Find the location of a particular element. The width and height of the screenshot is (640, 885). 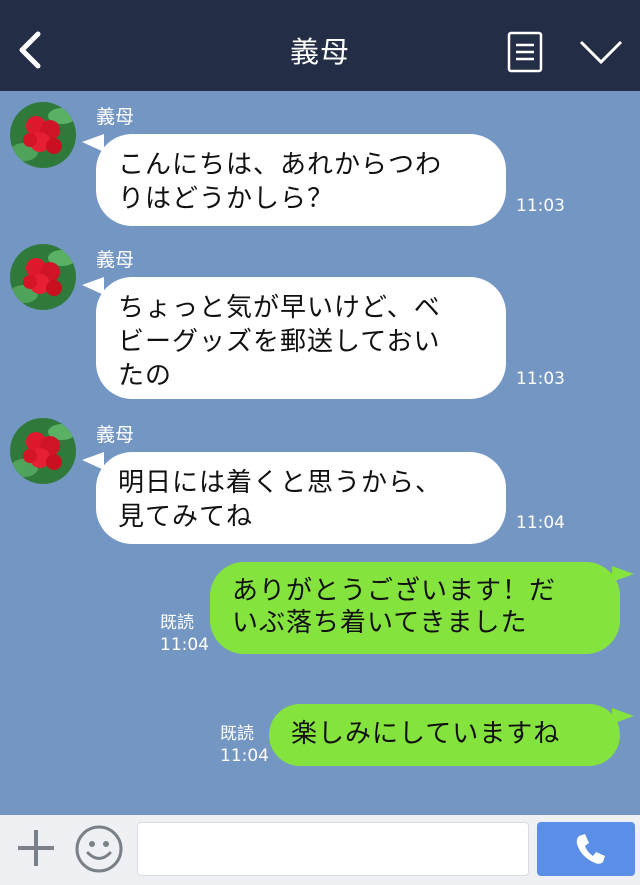

phone-icon is located at coordinates (590, 849).